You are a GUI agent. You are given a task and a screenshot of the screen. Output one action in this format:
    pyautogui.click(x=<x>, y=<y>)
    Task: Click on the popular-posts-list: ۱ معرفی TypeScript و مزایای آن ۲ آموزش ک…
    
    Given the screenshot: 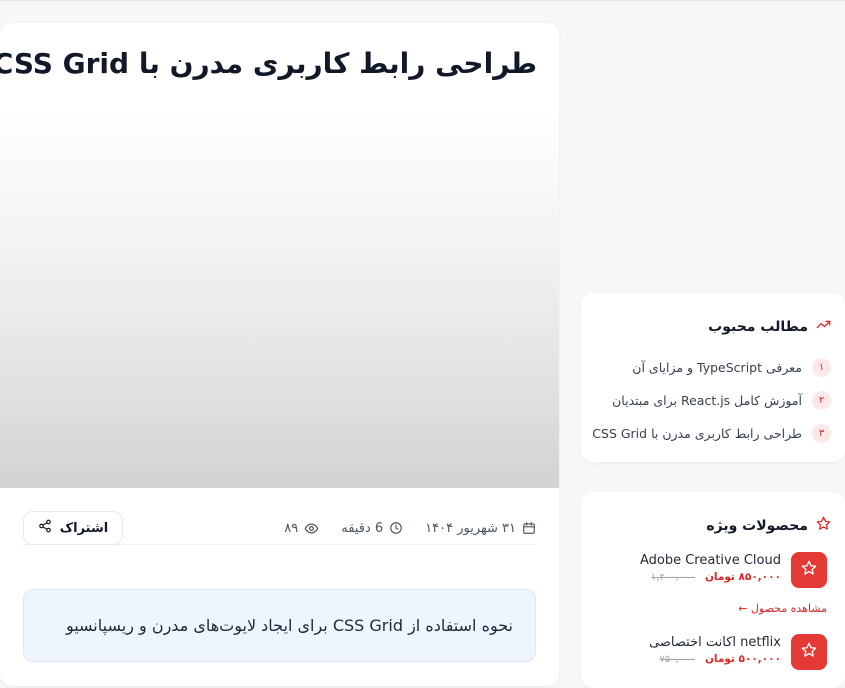 What is the action you would take?
    pyautogui.click(x=711, y=400)
    